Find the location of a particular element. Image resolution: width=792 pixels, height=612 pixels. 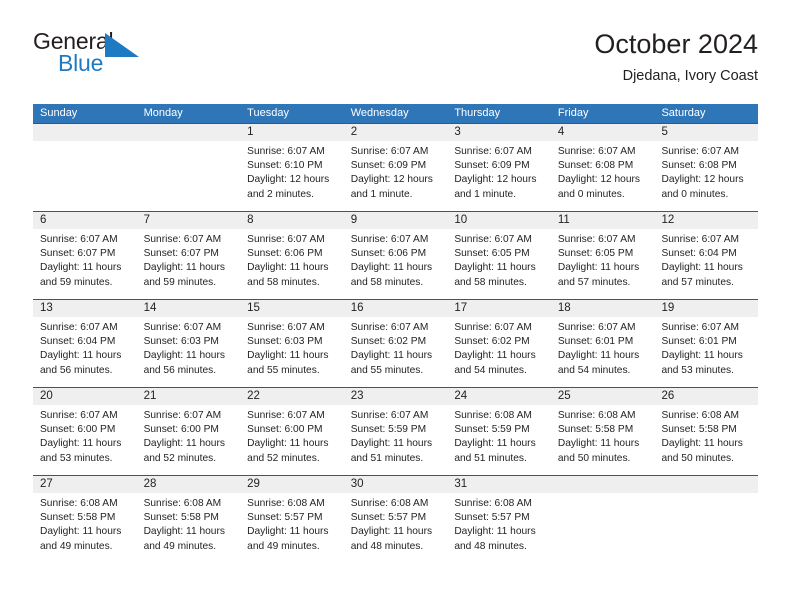

daylight-text-line2: and 54 minutes. is located at coordinates (490, 370).